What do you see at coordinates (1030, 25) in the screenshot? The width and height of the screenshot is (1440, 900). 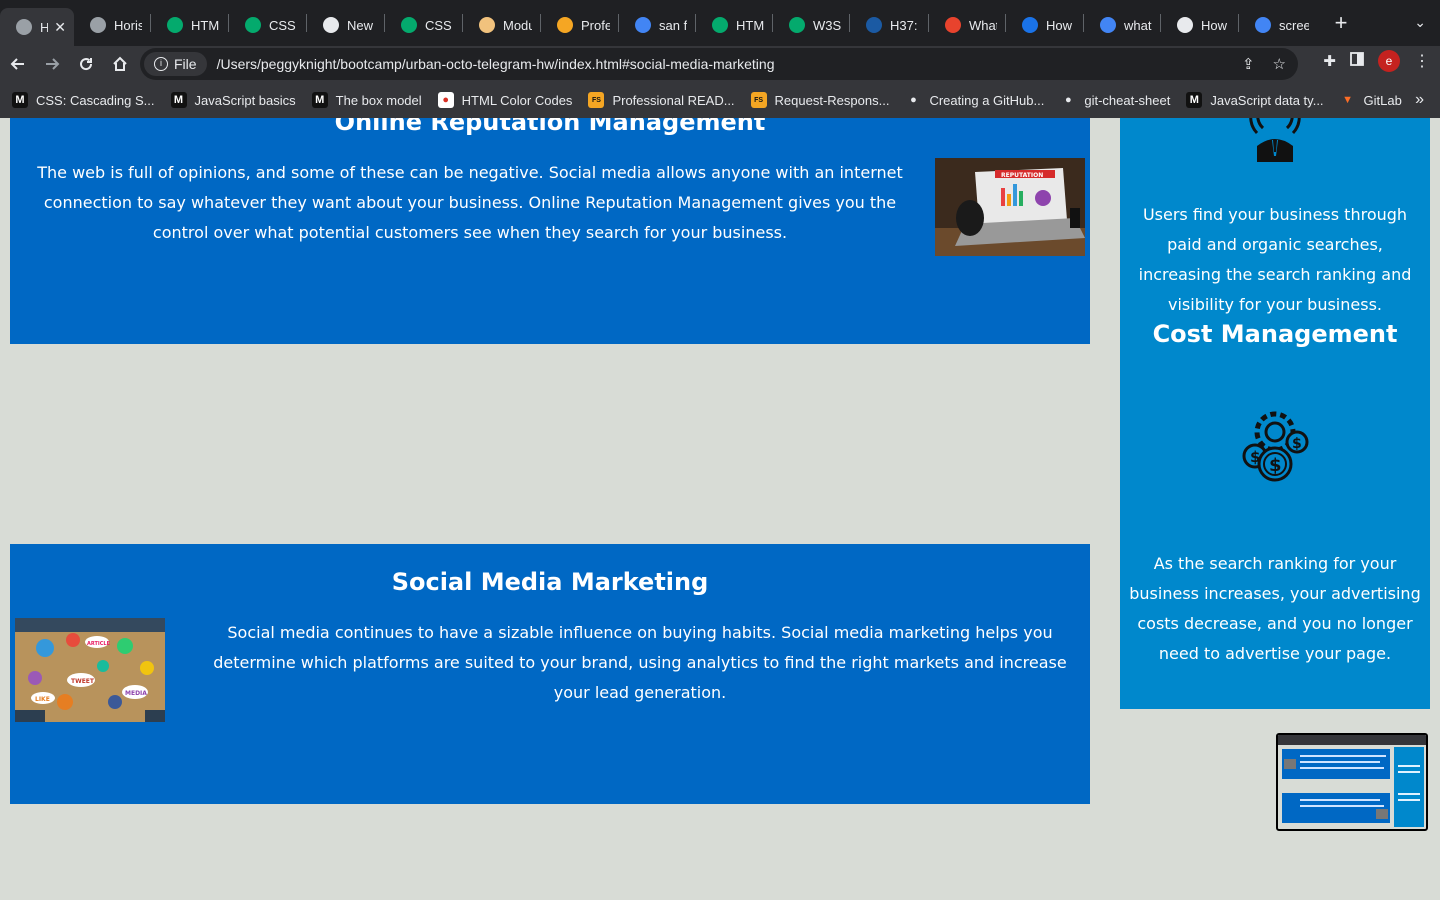 I see `info-icon` at bounding box center [1030, 25].